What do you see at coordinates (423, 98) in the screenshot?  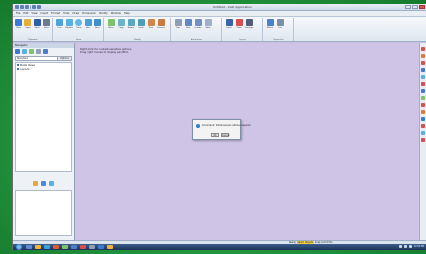 I see `view-cube-icon` at bounding box center [423, 98].